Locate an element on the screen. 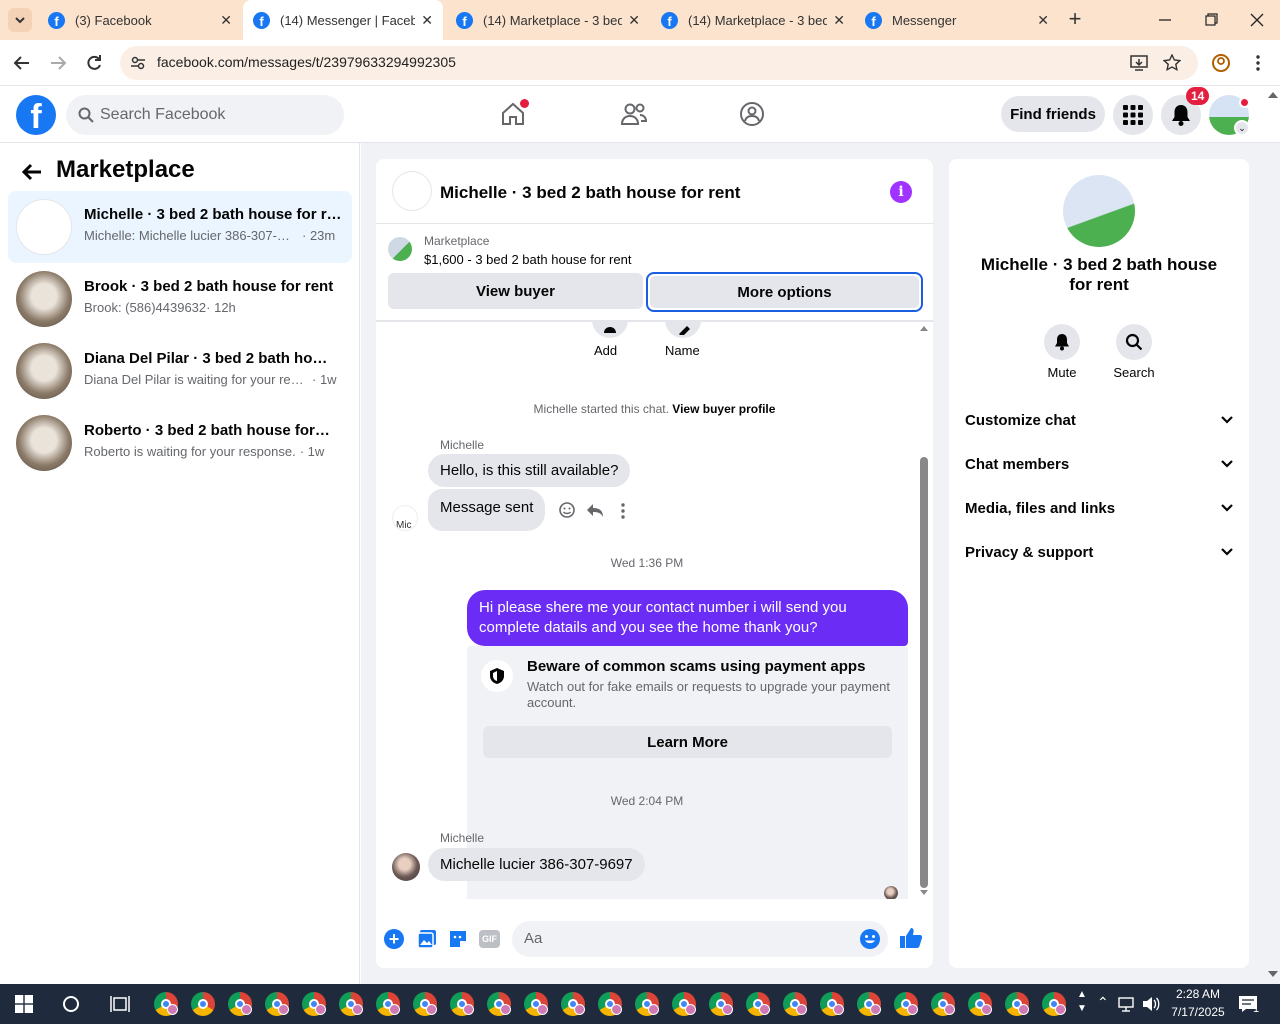 This screenshot has width=1280, height=1024. groups-nav-button is located at coordinates (752, 114).